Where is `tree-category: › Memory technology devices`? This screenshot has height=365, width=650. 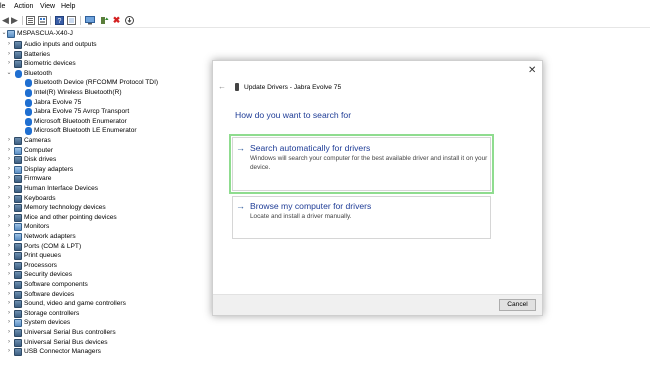
tree-category: › Memory technology devices is located at coordinates (105, 208).